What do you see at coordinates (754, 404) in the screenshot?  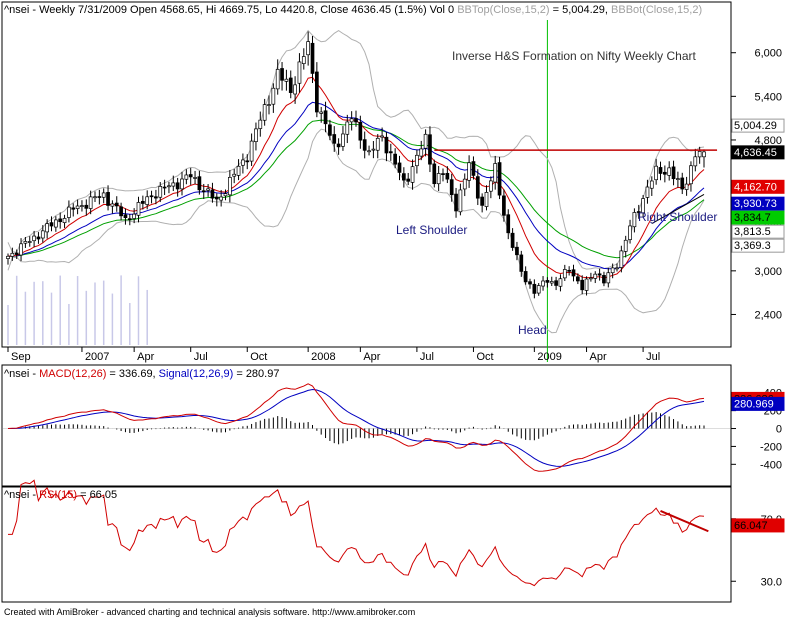 I see `value-tag-text: 280.969` at bounding box center [754, 404].